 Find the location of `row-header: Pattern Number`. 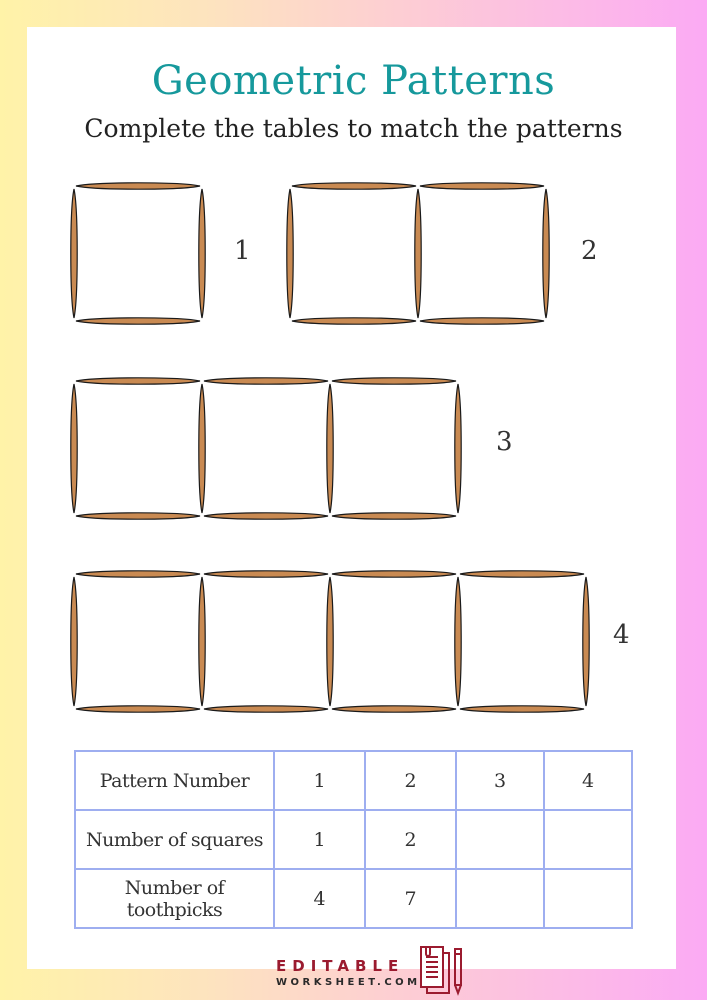

row-header: Pattern Number is located at coordinates (174, 780).